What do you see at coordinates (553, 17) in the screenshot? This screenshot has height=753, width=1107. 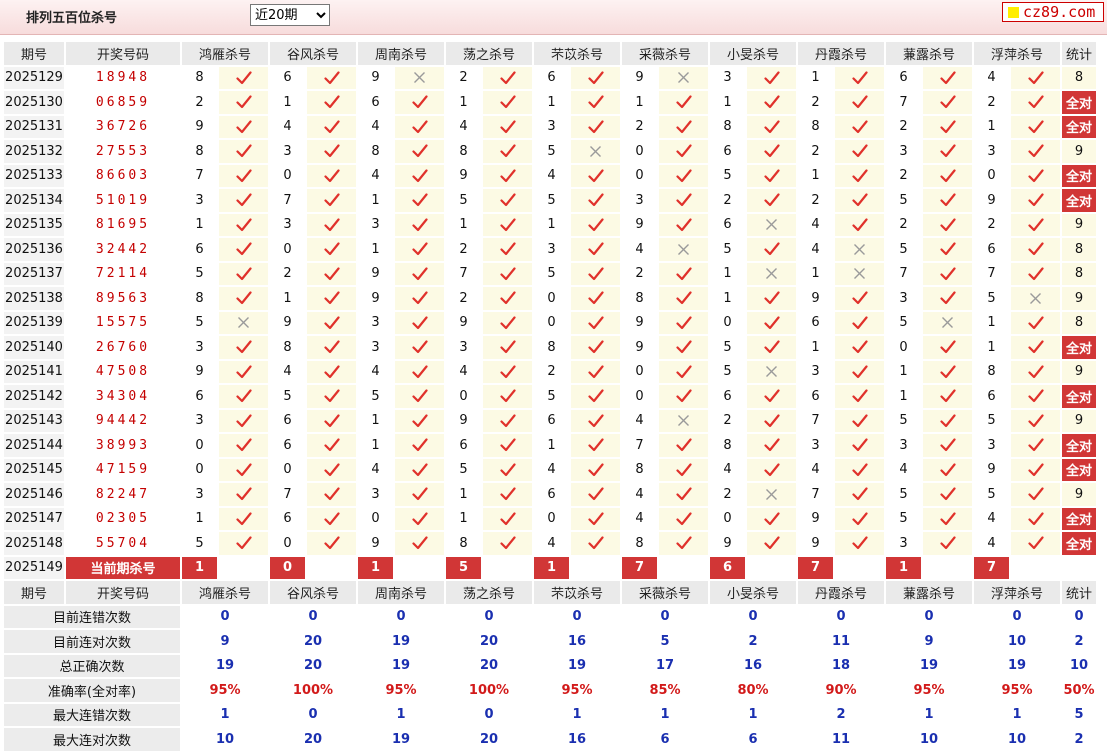 I see `top-bar: 排列五百位杀号 近20期 cz89.com` at bounding box center [553, 17].